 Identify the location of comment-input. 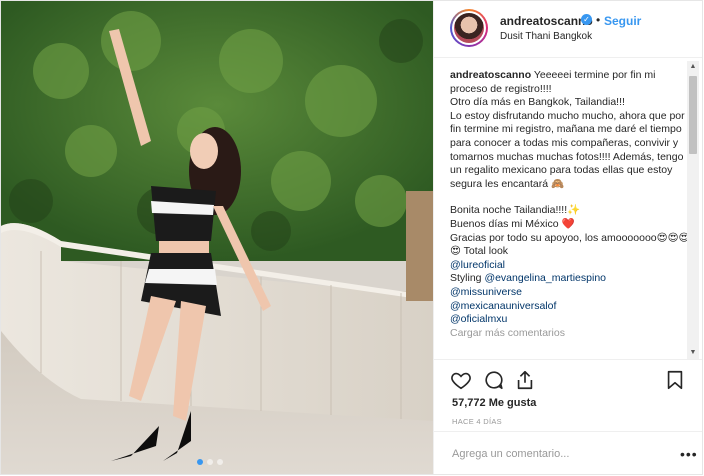
(567, 454).